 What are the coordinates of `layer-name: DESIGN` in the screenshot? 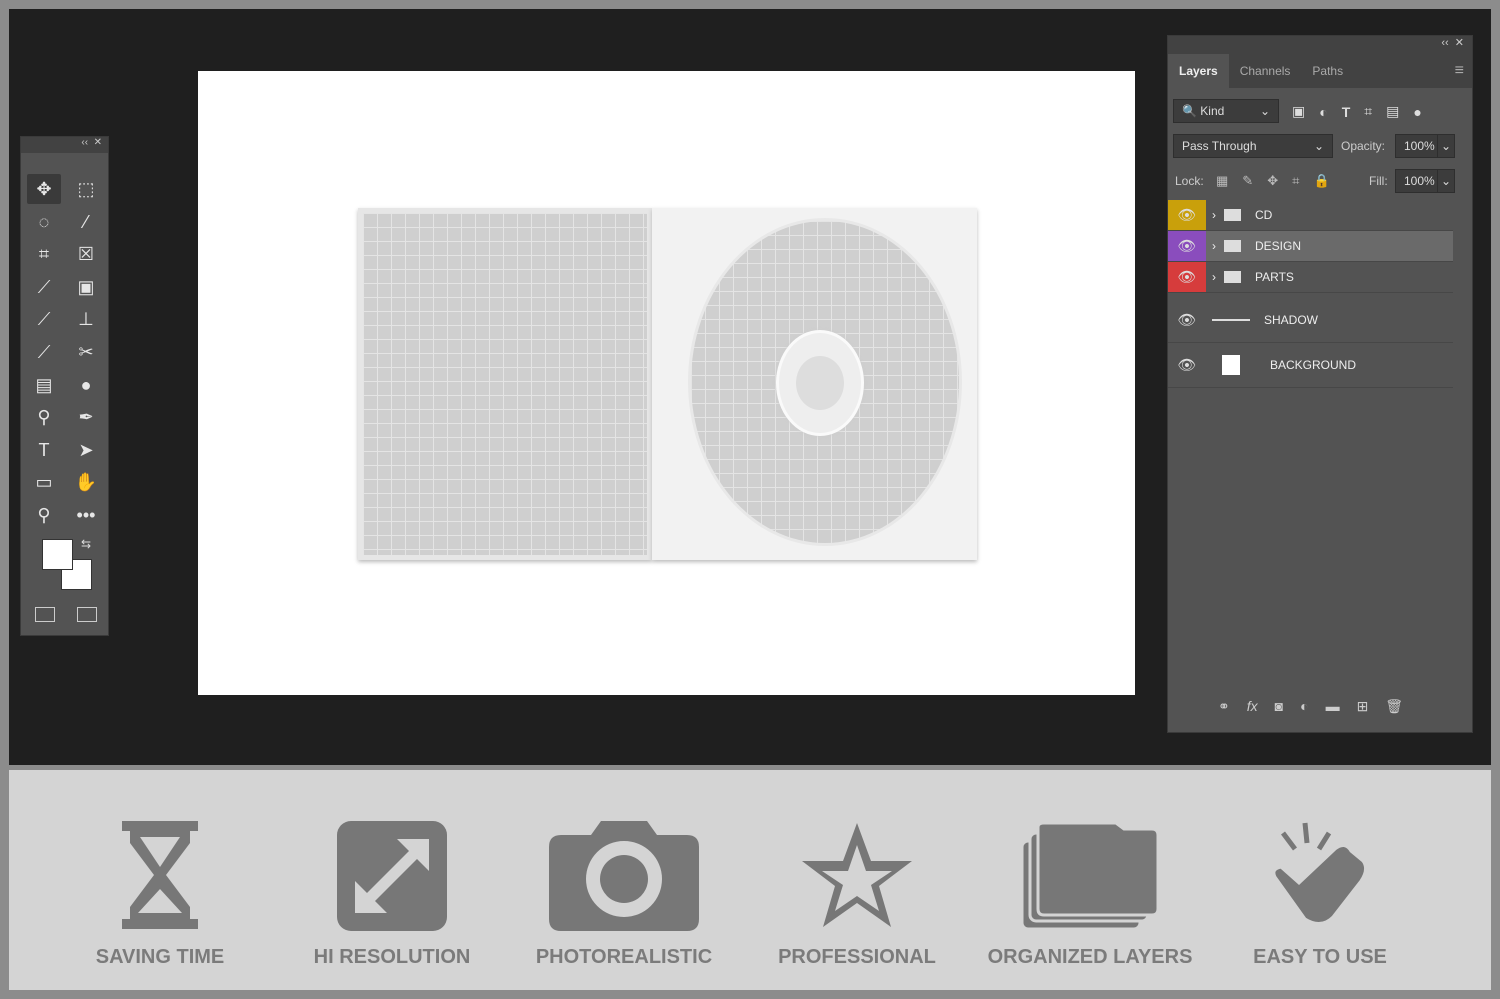 It's located at (1278, 246).